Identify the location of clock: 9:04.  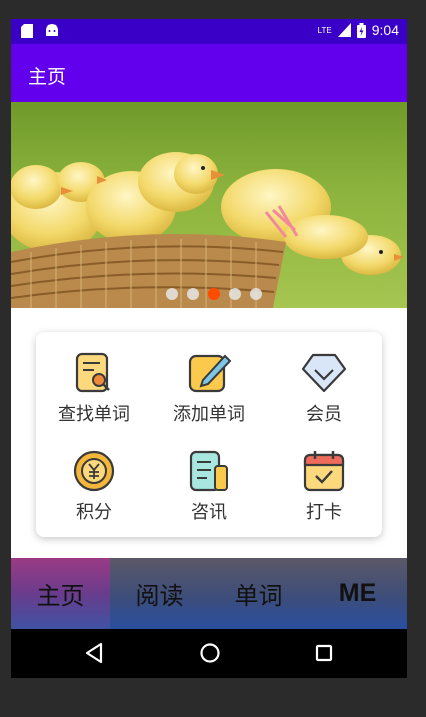
(385, 30).